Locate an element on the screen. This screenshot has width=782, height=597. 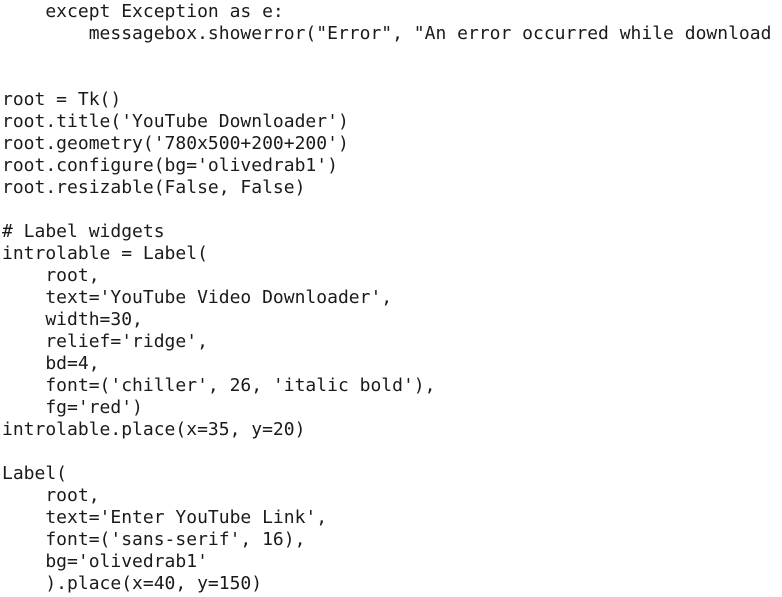
code-line-26: bg='olivedrab1' is located at coordinates (105, 561).